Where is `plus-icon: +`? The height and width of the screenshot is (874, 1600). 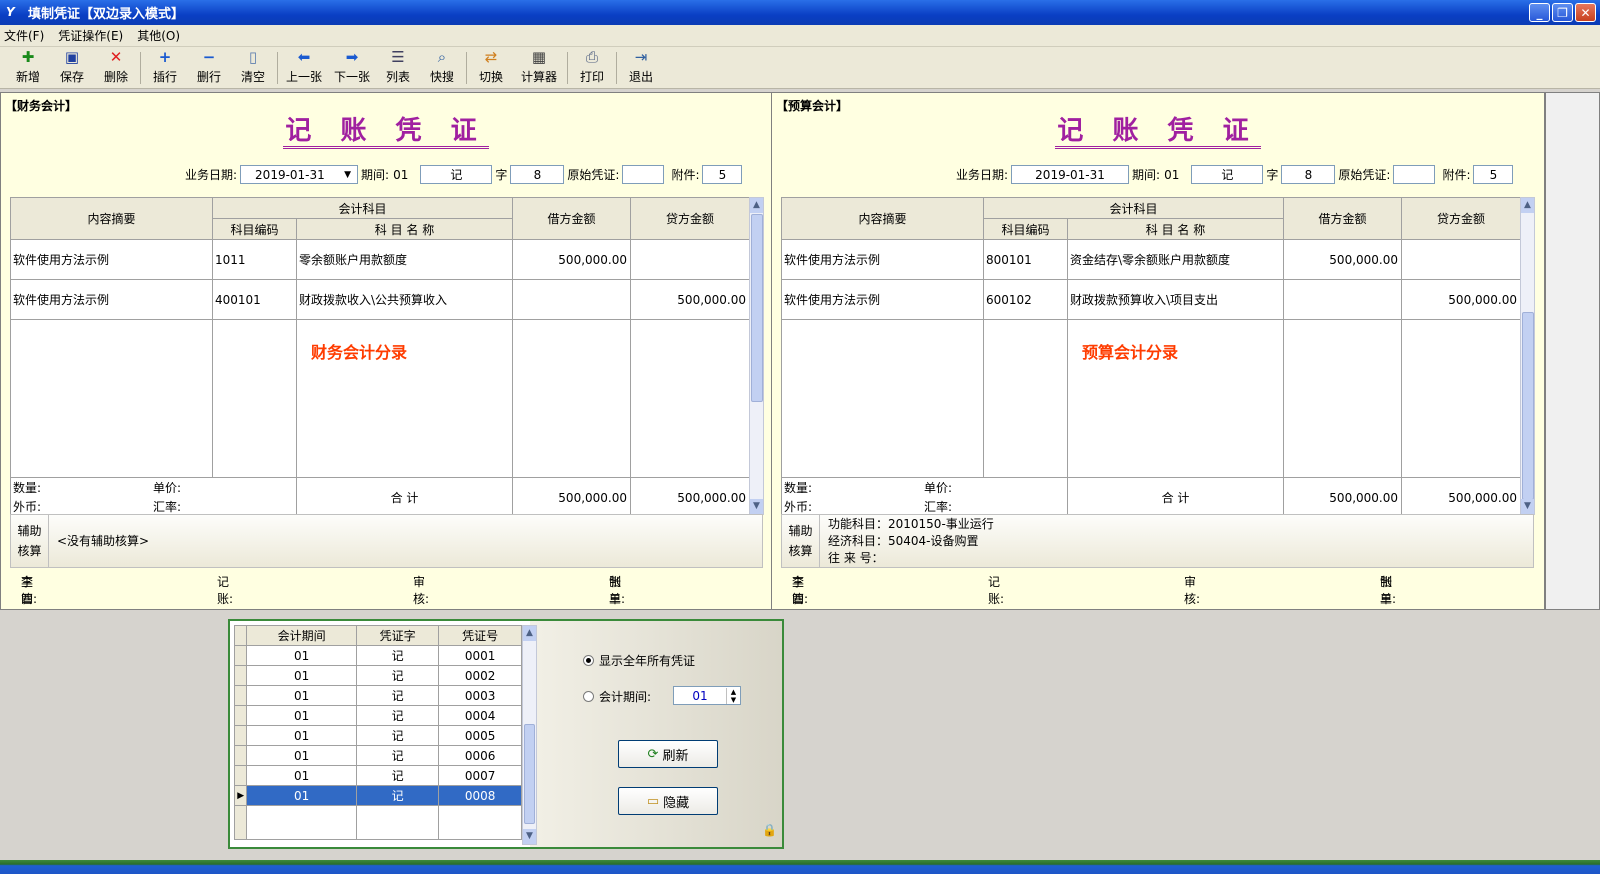 plus-icon: + is located at coordinates (165, 57).